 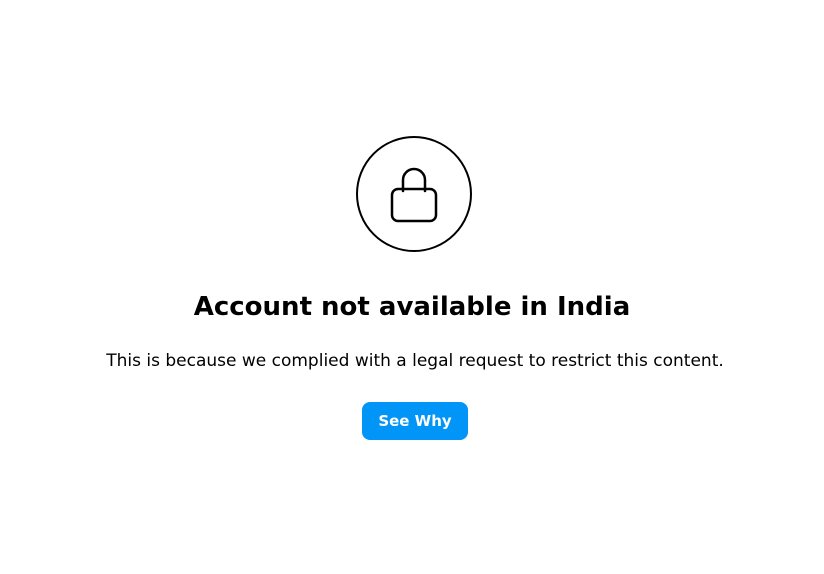 I want to click on lock-badge, so click(x=414, y=194).